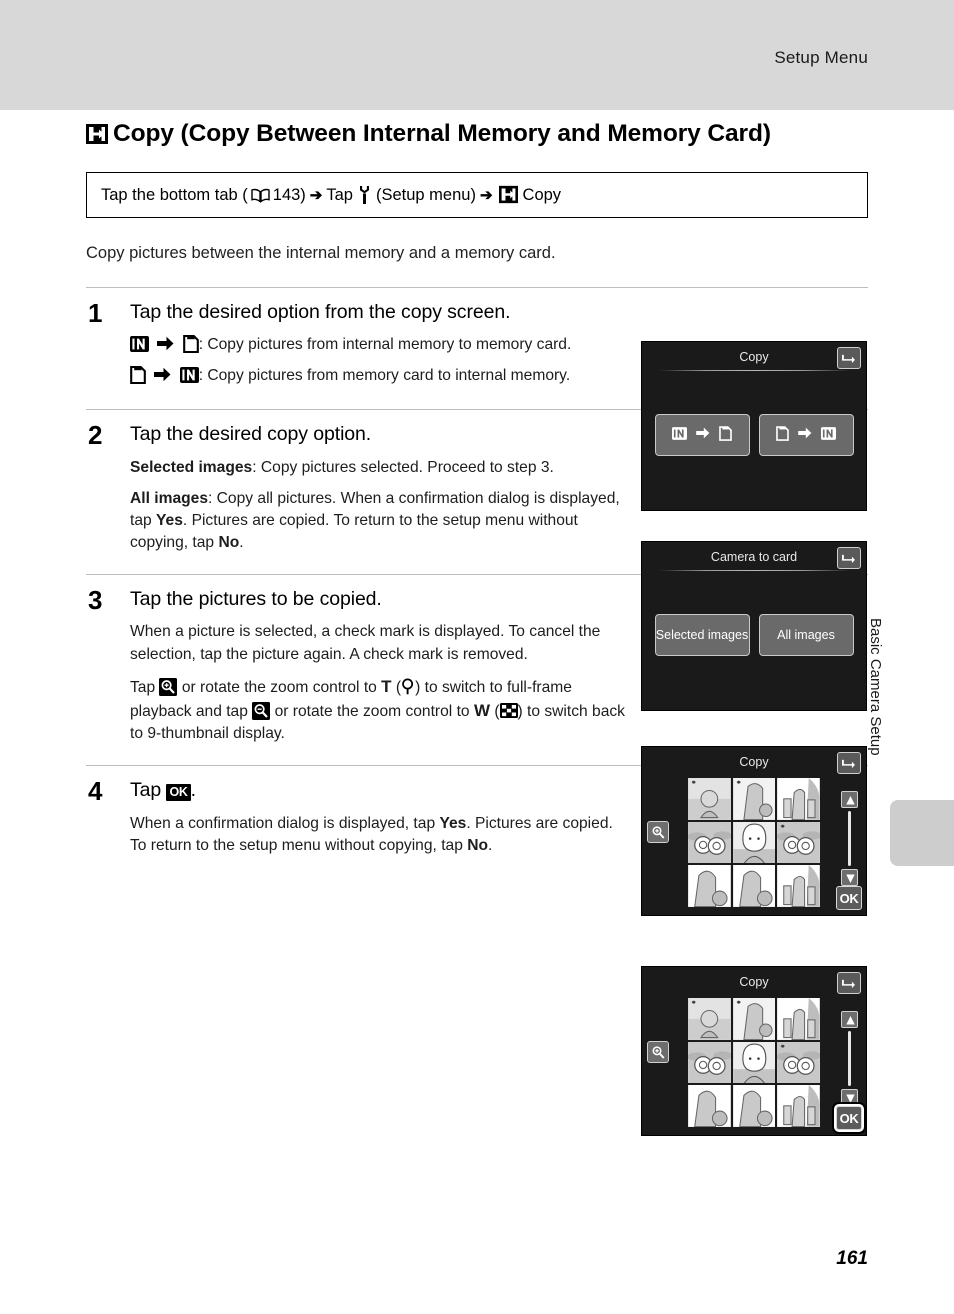  I want to click on breadcrumb-part3: Tap, so click(339, 194).